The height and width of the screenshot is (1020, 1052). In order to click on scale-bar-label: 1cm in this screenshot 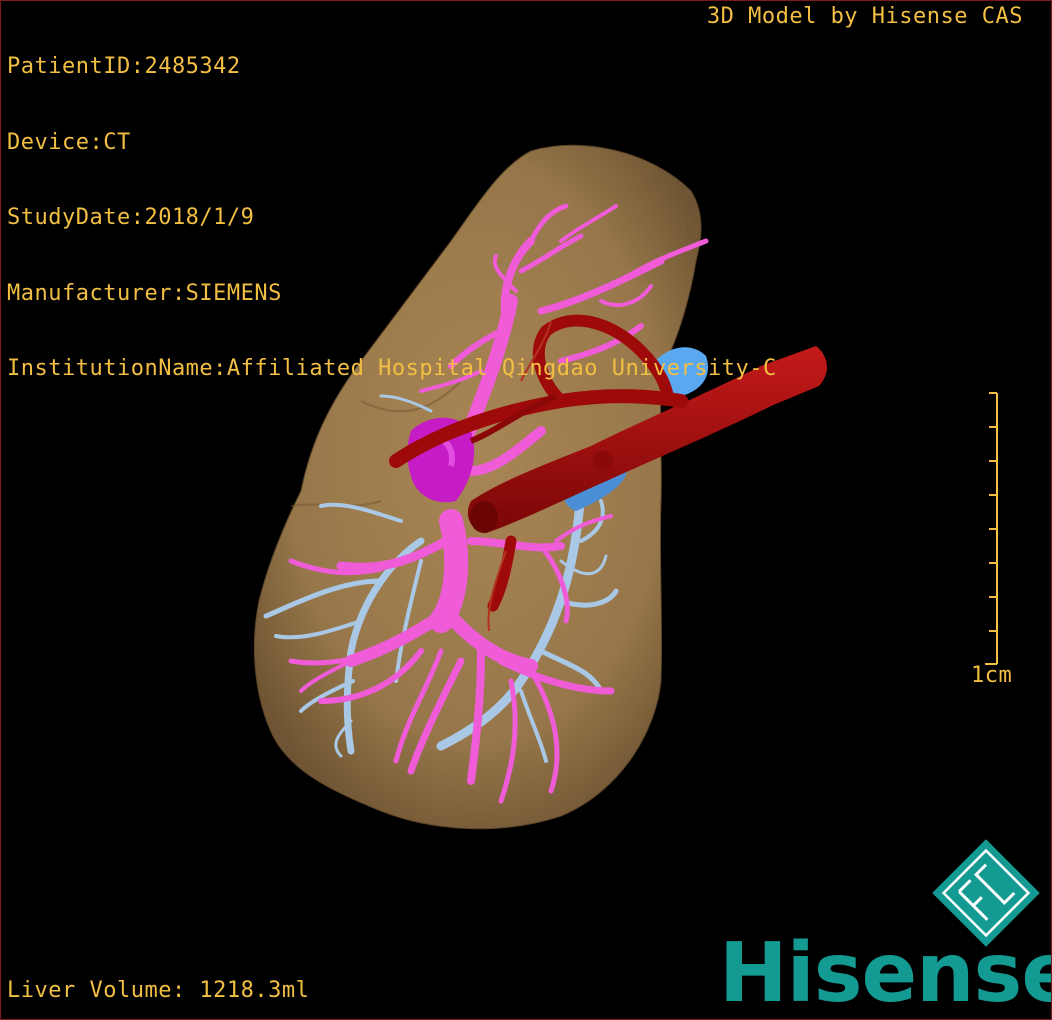, I will do `click(992, 675)`.